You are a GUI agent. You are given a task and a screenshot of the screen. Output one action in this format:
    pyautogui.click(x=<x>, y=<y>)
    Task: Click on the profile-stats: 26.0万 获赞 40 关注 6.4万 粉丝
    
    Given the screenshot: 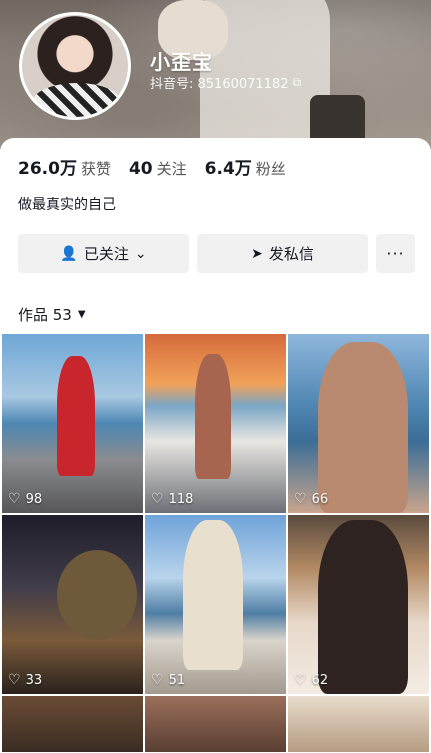 What is the action you would take?
    pyautogui.click(x=152, y=166)
    